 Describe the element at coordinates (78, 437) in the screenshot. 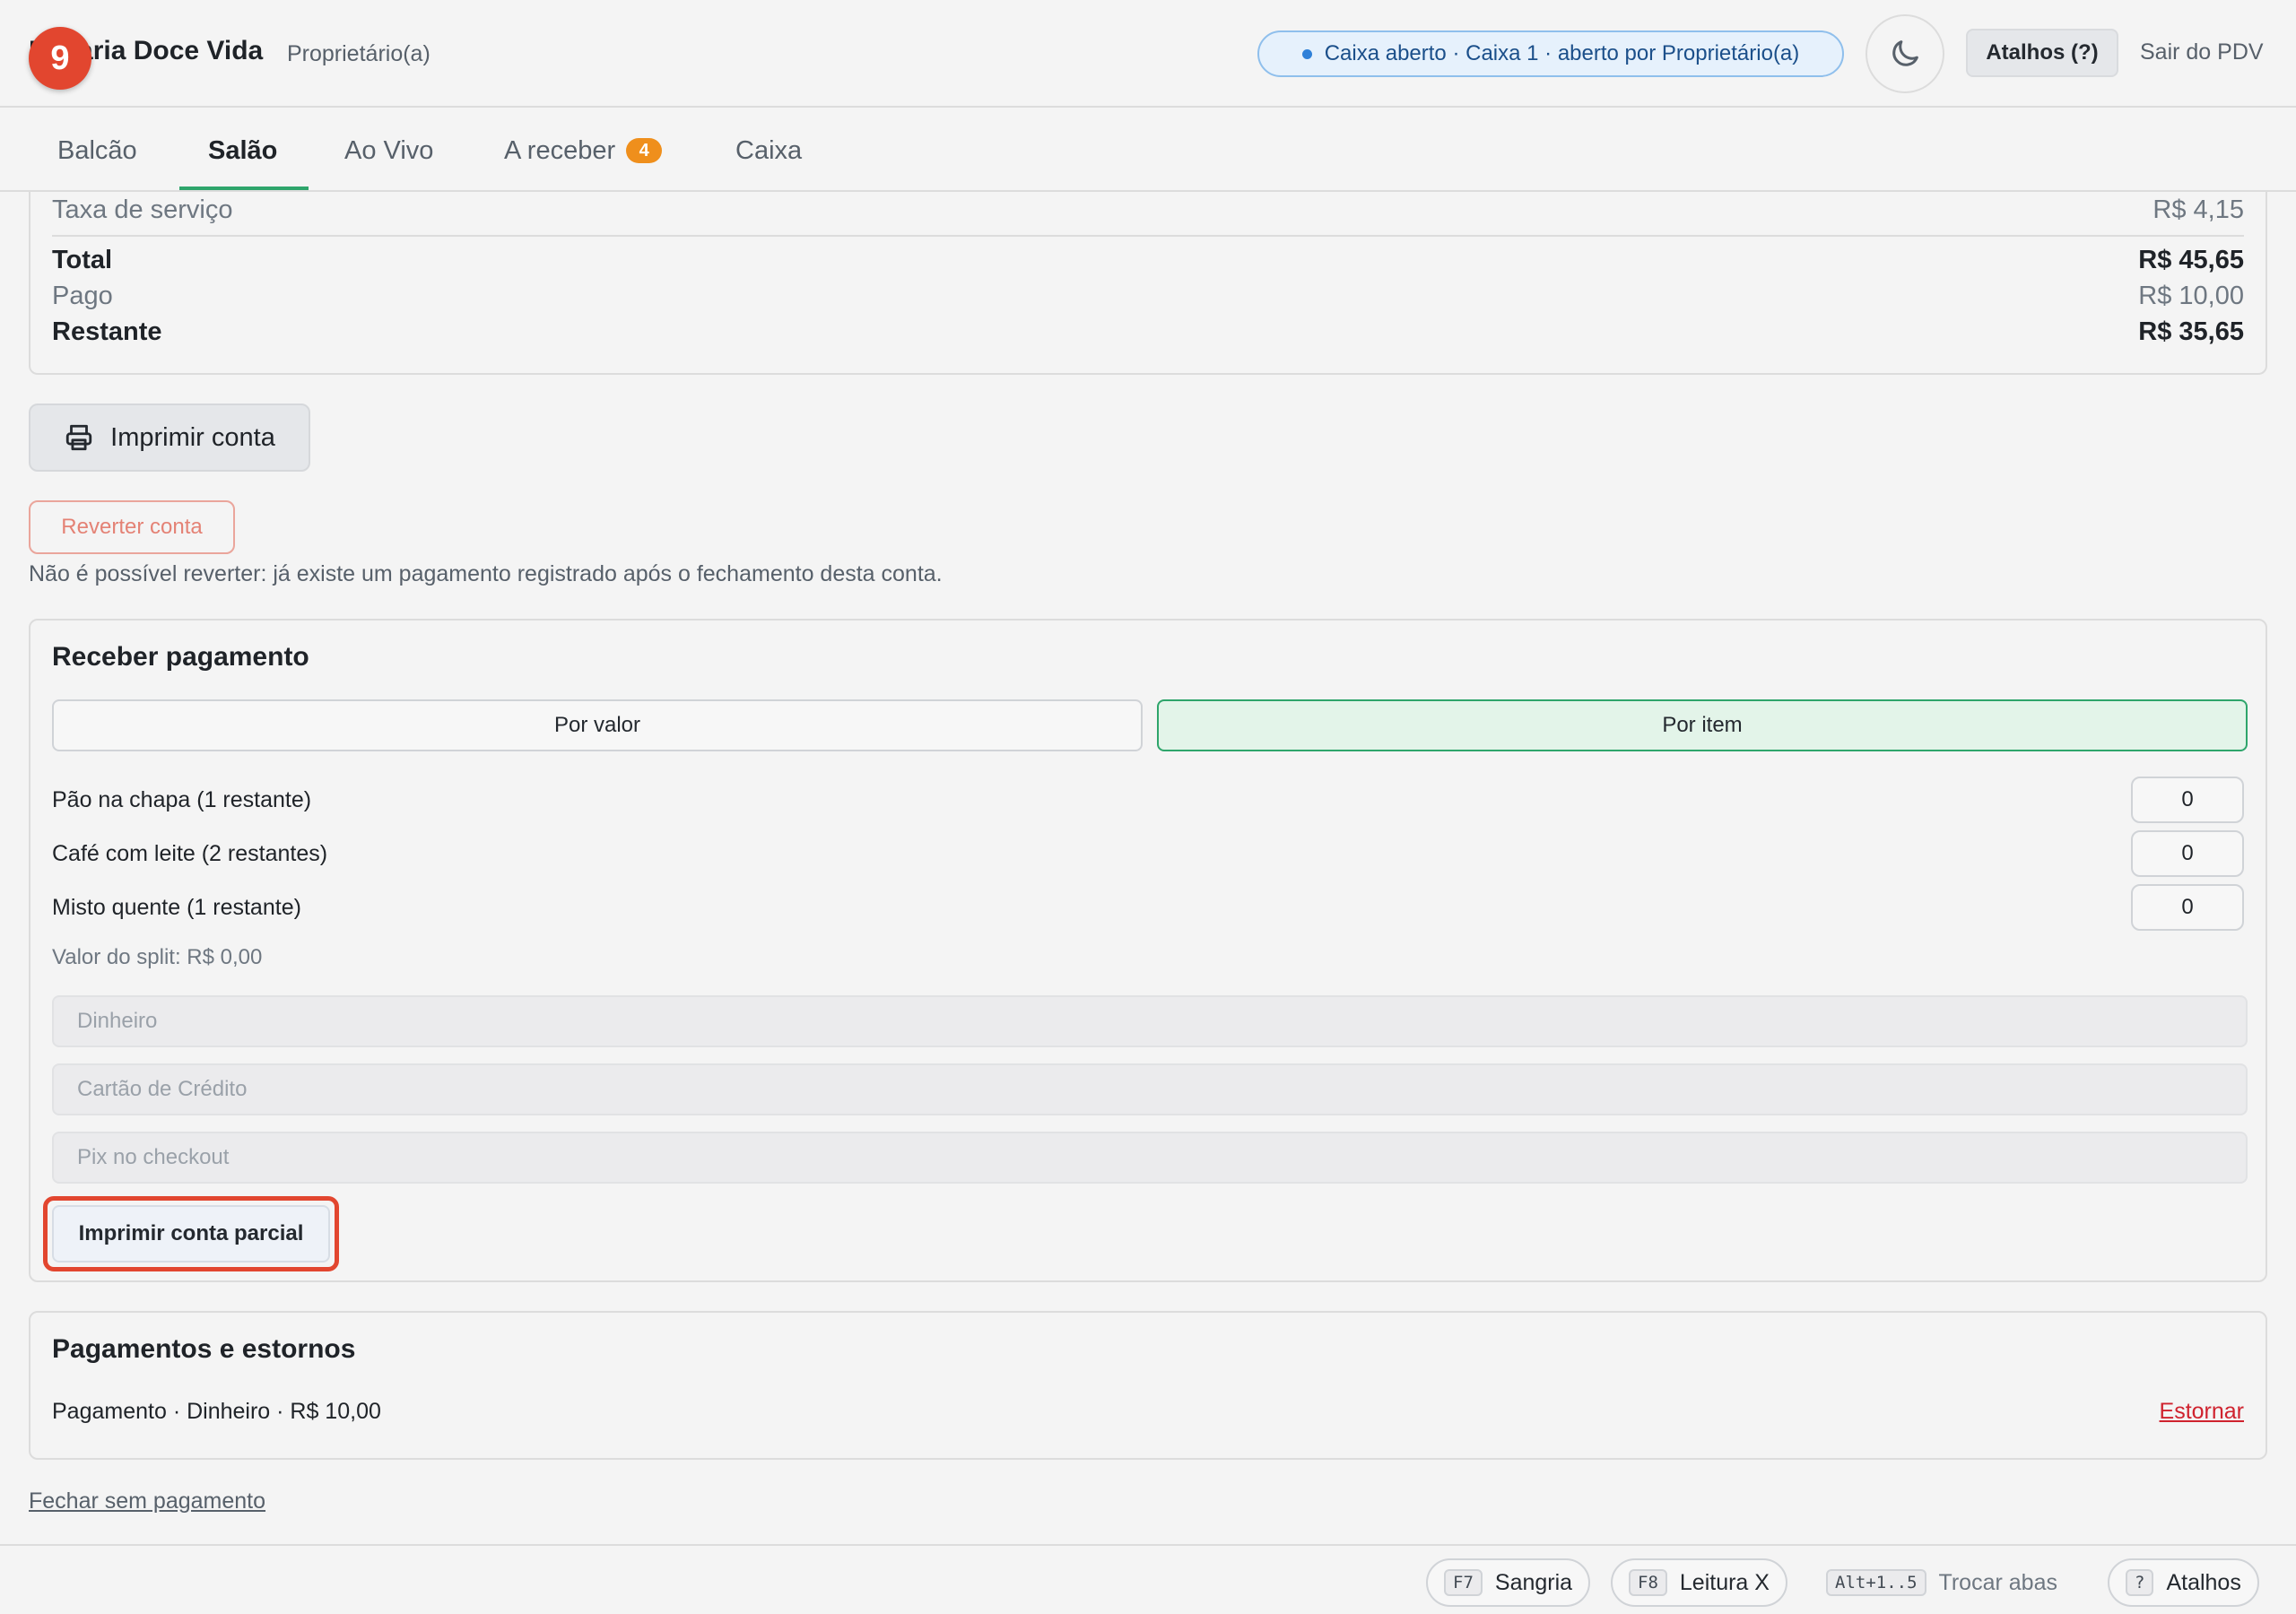

I see `printer-icon` at that location.